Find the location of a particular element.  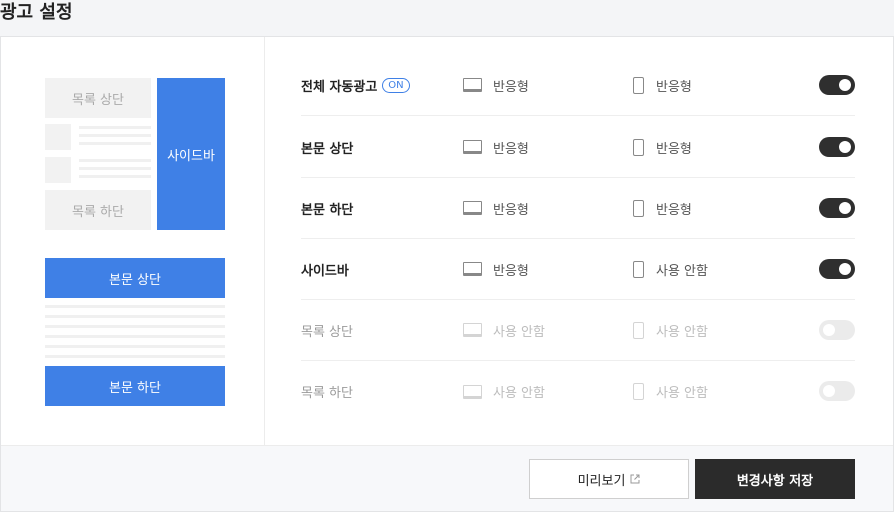

preview-button-label: 미리보기 is located at coordinates (601, 481).